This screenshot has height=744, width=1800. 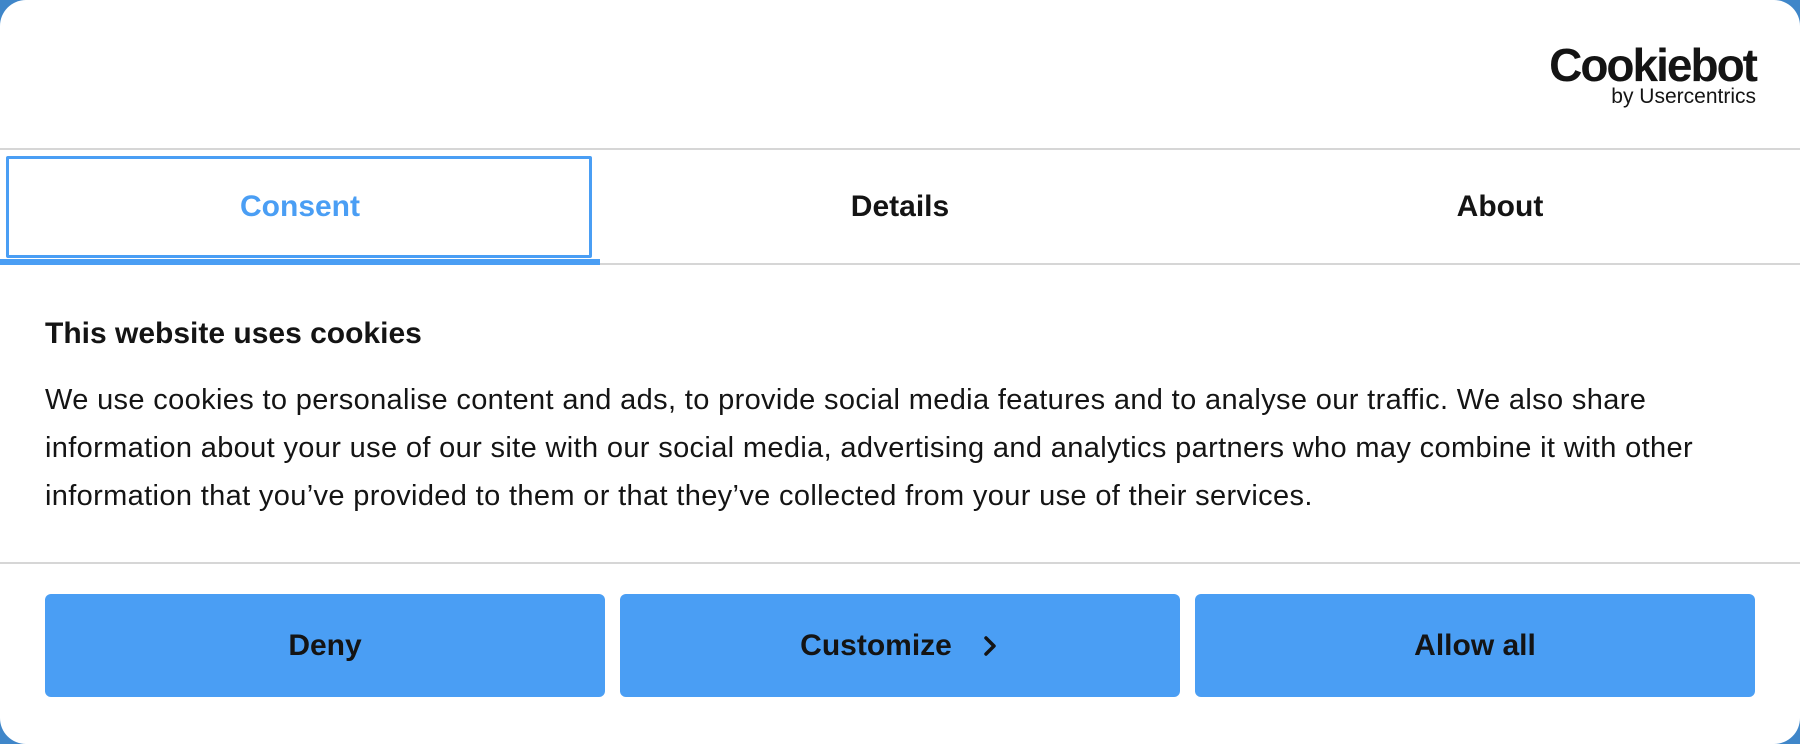 I want to click on tab-details: Details, so click(x=900, y=206).